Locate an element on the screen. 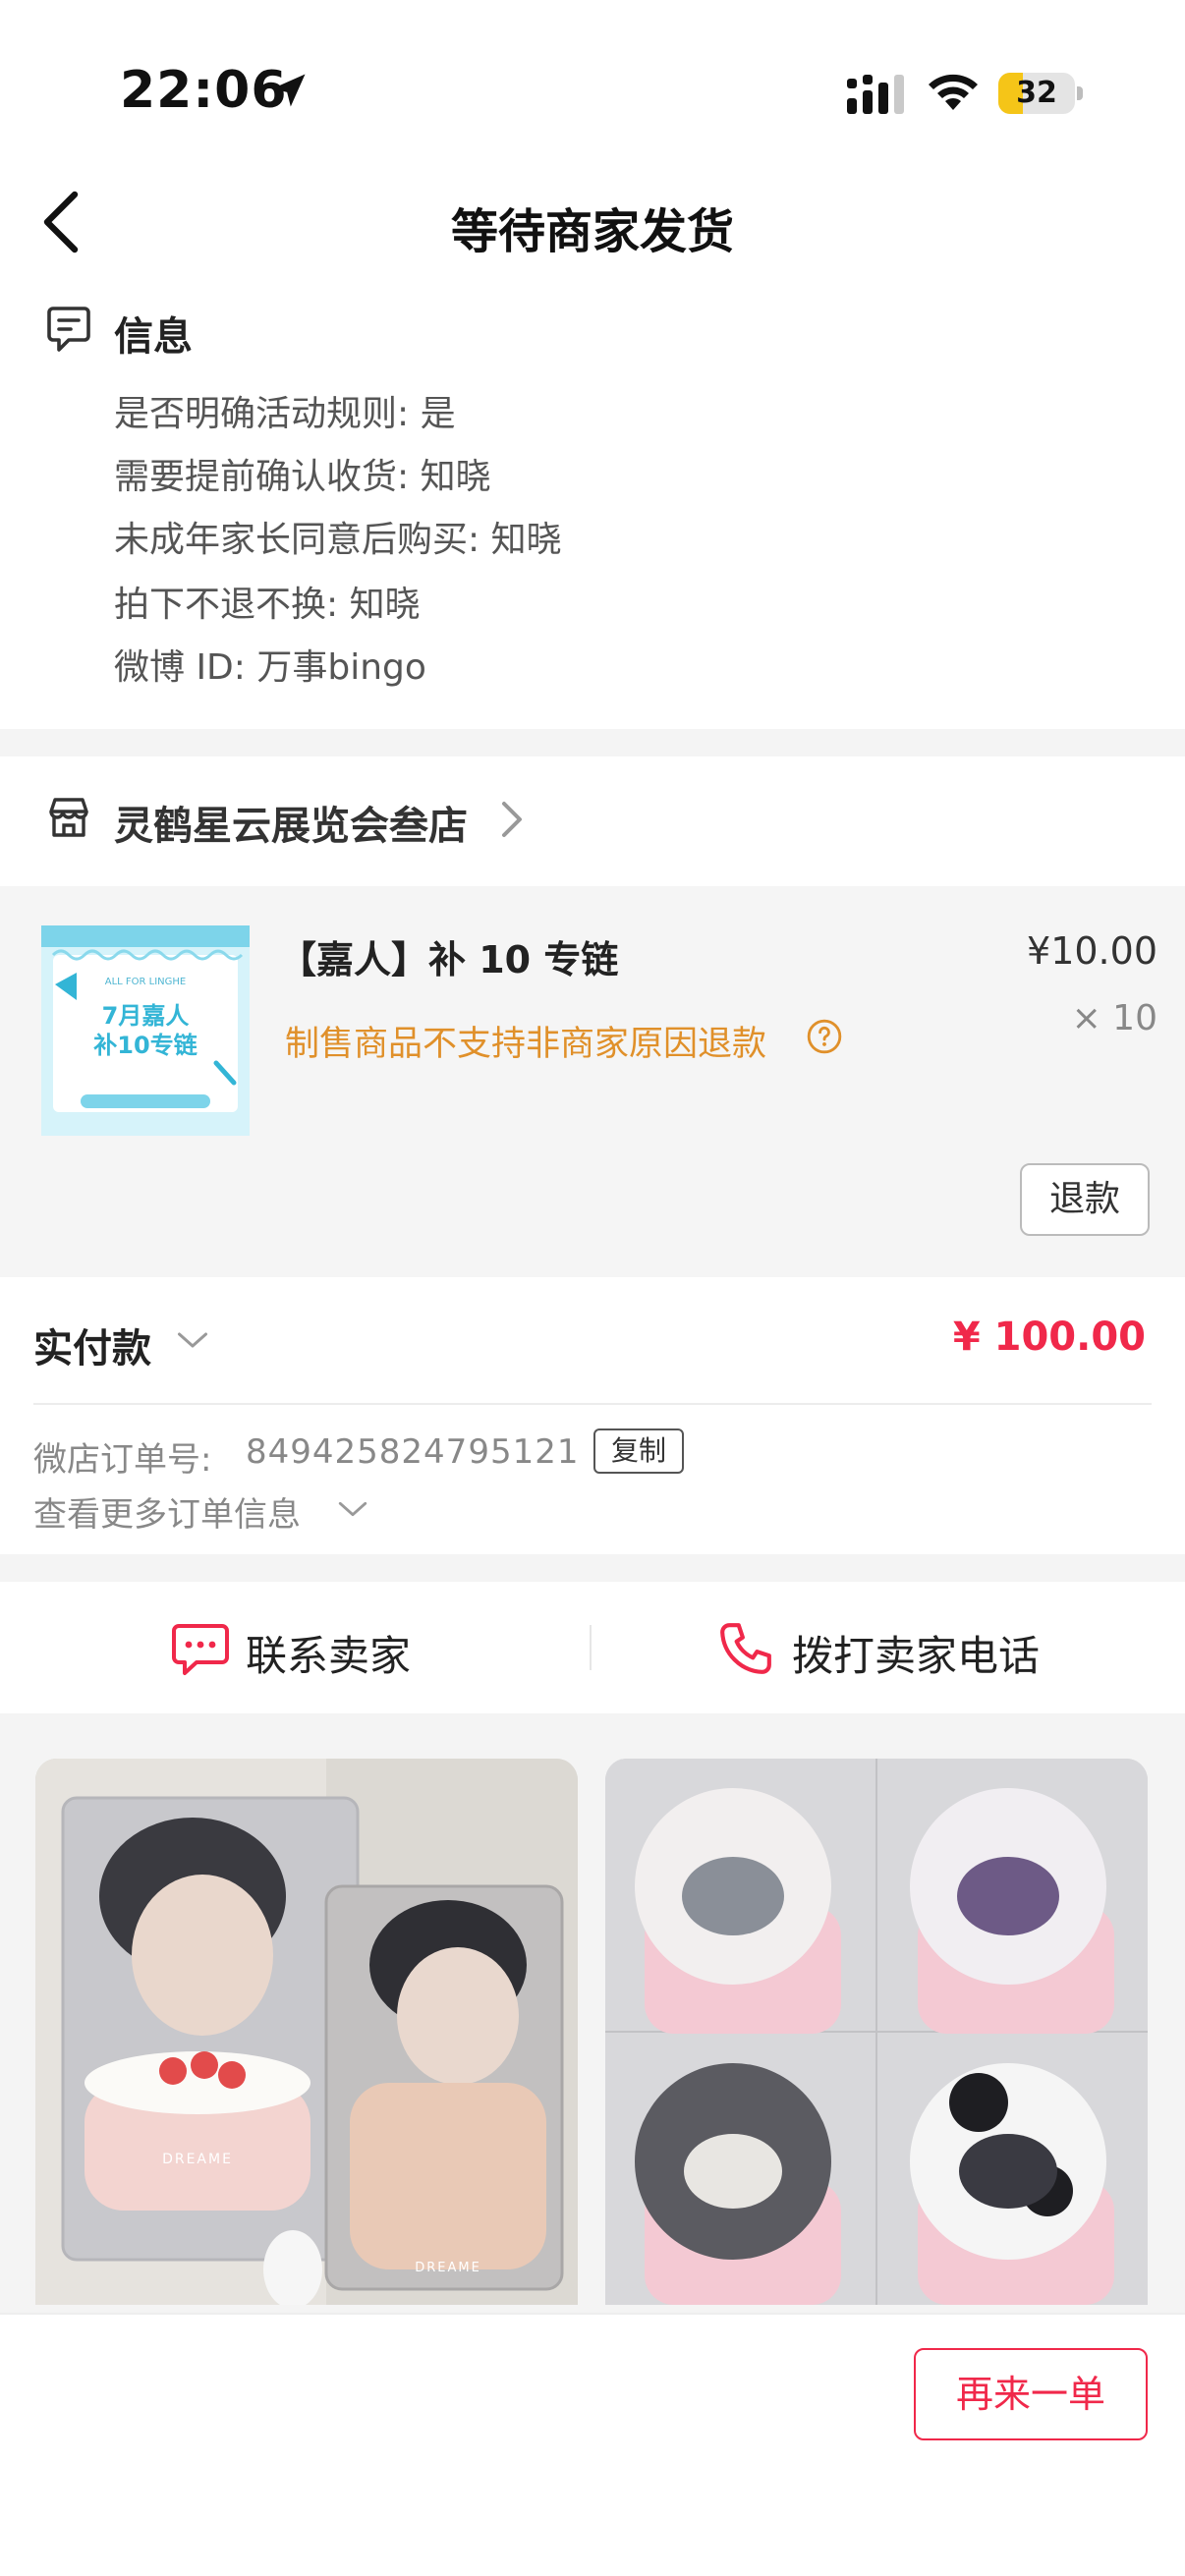 The image size is (1185, 2576). thumb-line2: 补10专链 is located at coordinates (146, 1045).